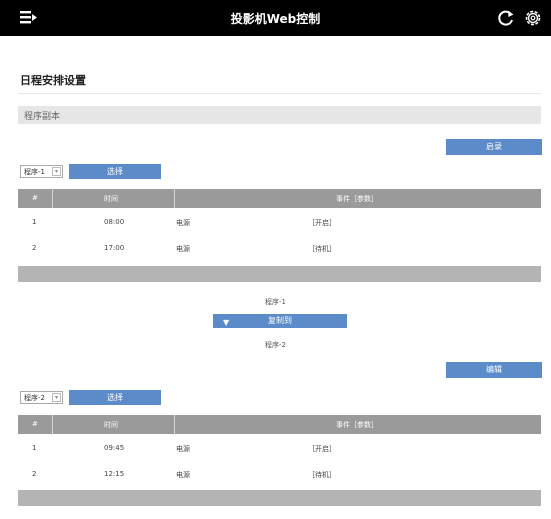  I want to click on program-select-2: 程序-2 ▾, so click(41, 397).